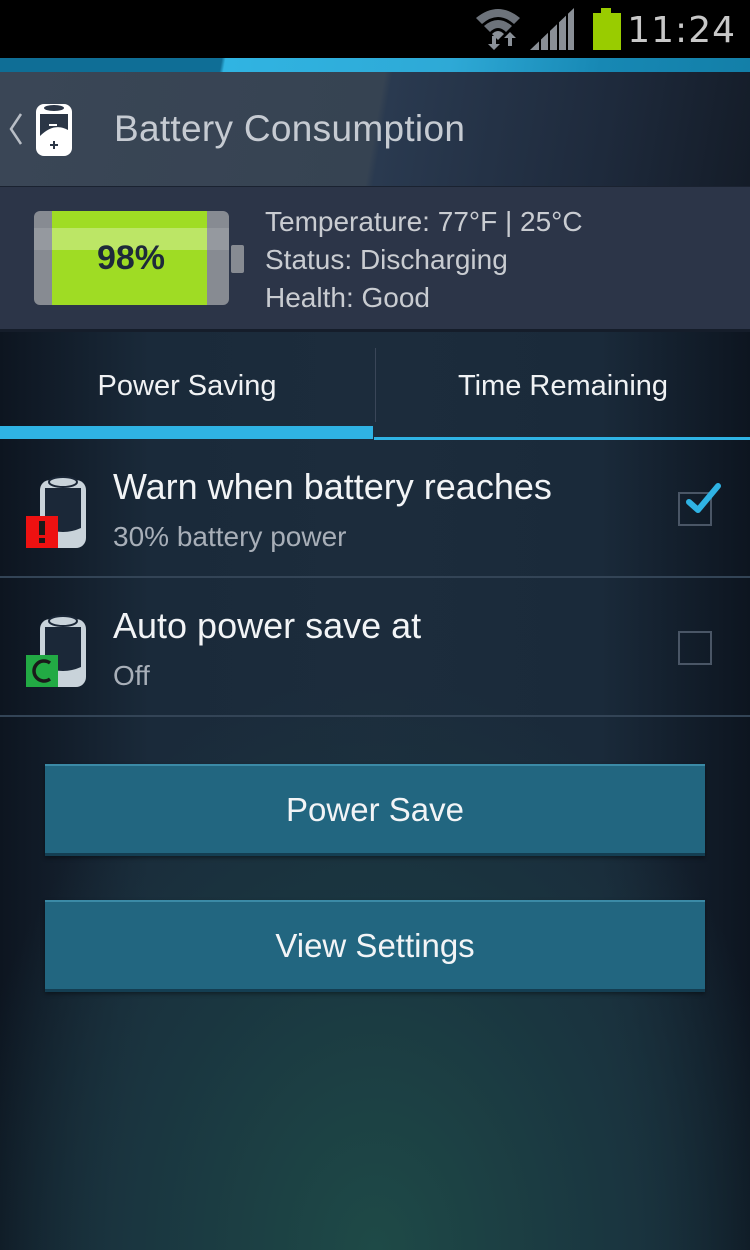 The width and height of the screenshot is (750, 1250). Describe the element at coordinates (375, 385) in the screenshot. I see `tab-bar: Power Saving Time Remaining` at that location.